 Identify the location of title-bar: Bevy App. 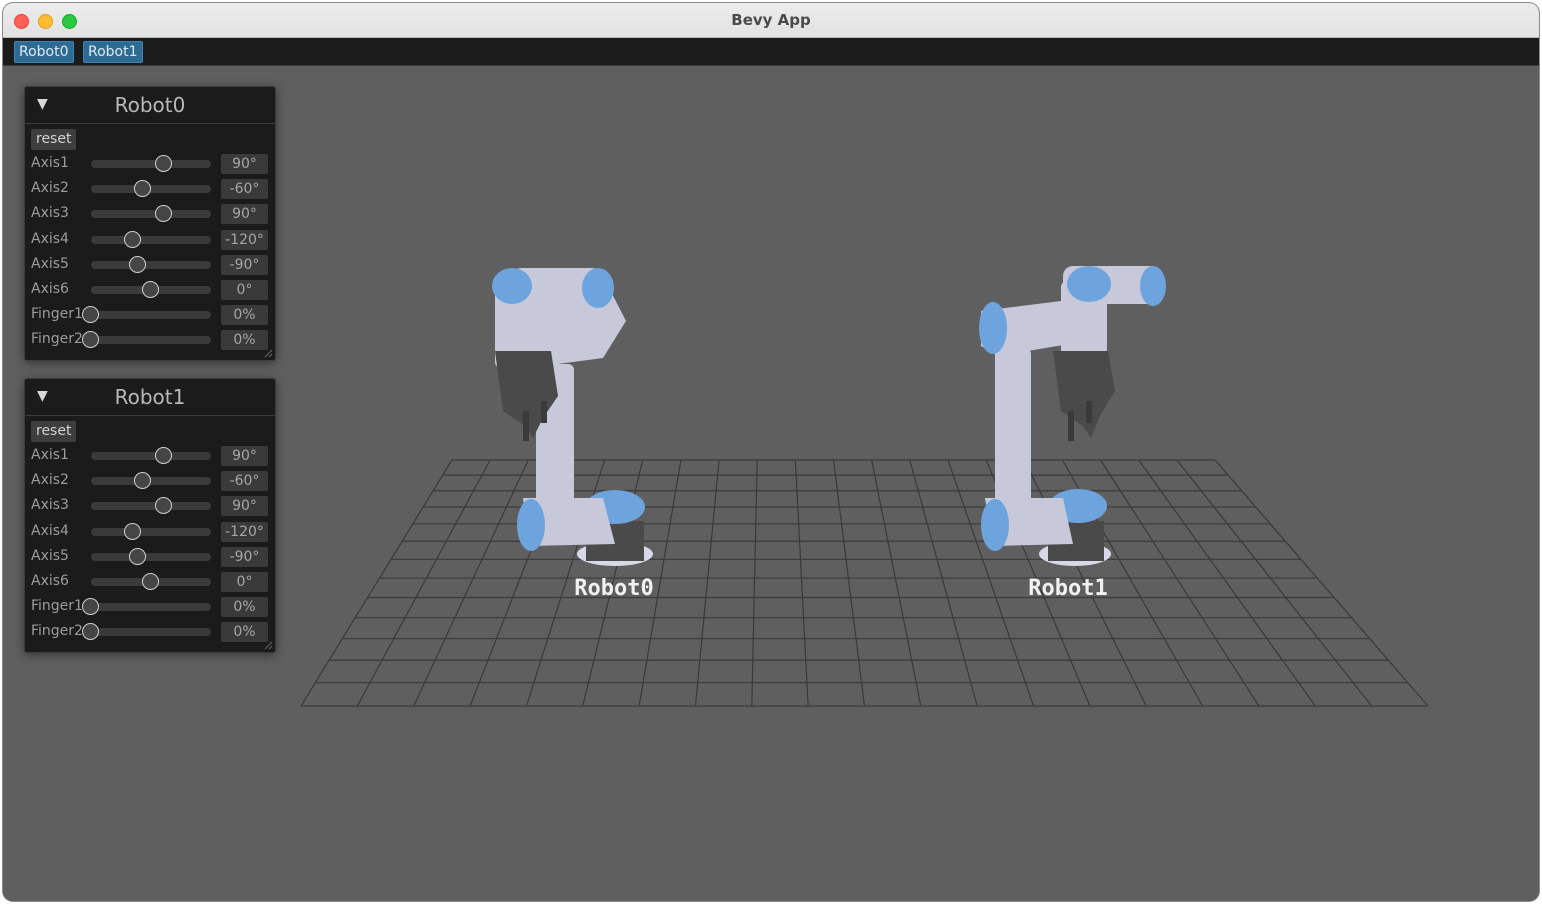
(771, 20).